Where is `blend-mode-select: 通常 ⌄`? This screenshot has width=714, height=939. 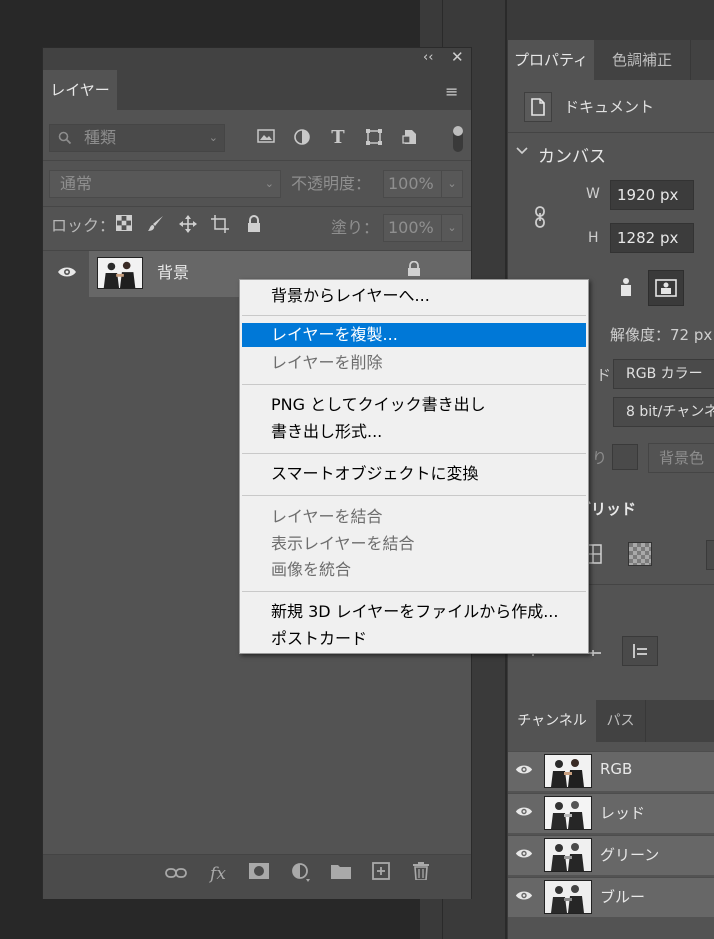
blend-mode-select: 通常 ⌄ is located at coordinates (165, 184).